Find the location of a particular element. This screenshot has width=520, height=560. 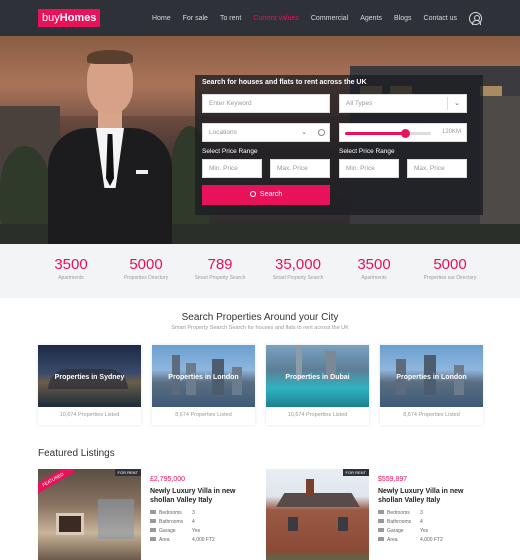

window-shape is located at coordinates (116, 519).